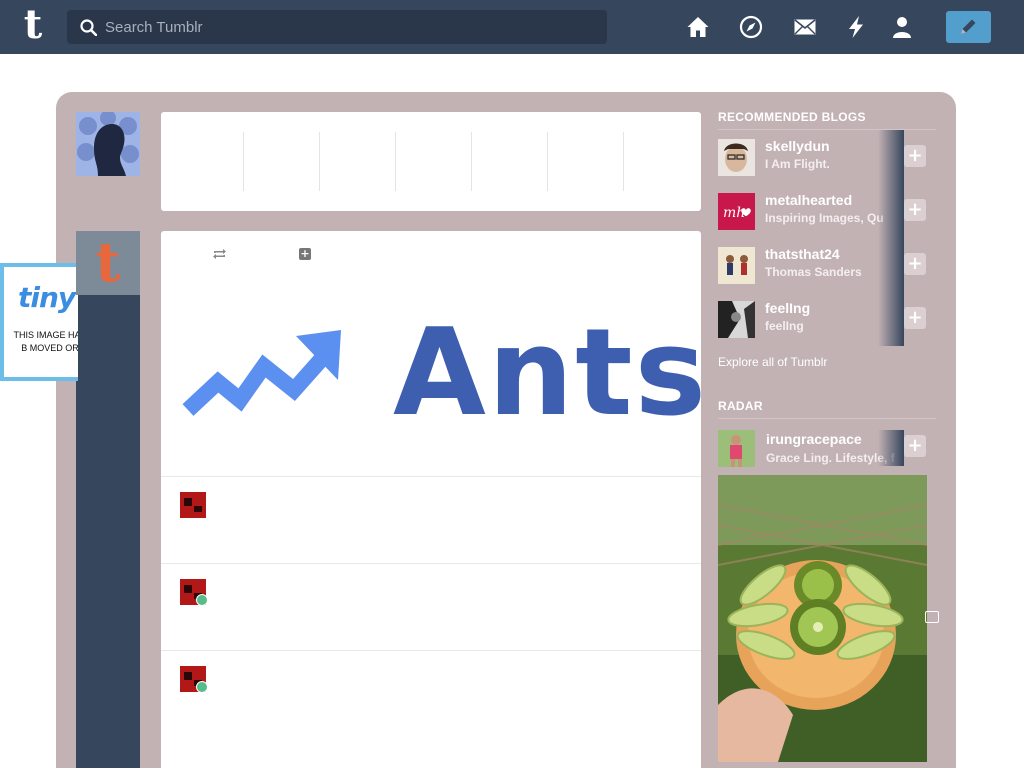  Describe the element at coordinates (902, 27) in the screenshot. I see `account-icon` at that location.